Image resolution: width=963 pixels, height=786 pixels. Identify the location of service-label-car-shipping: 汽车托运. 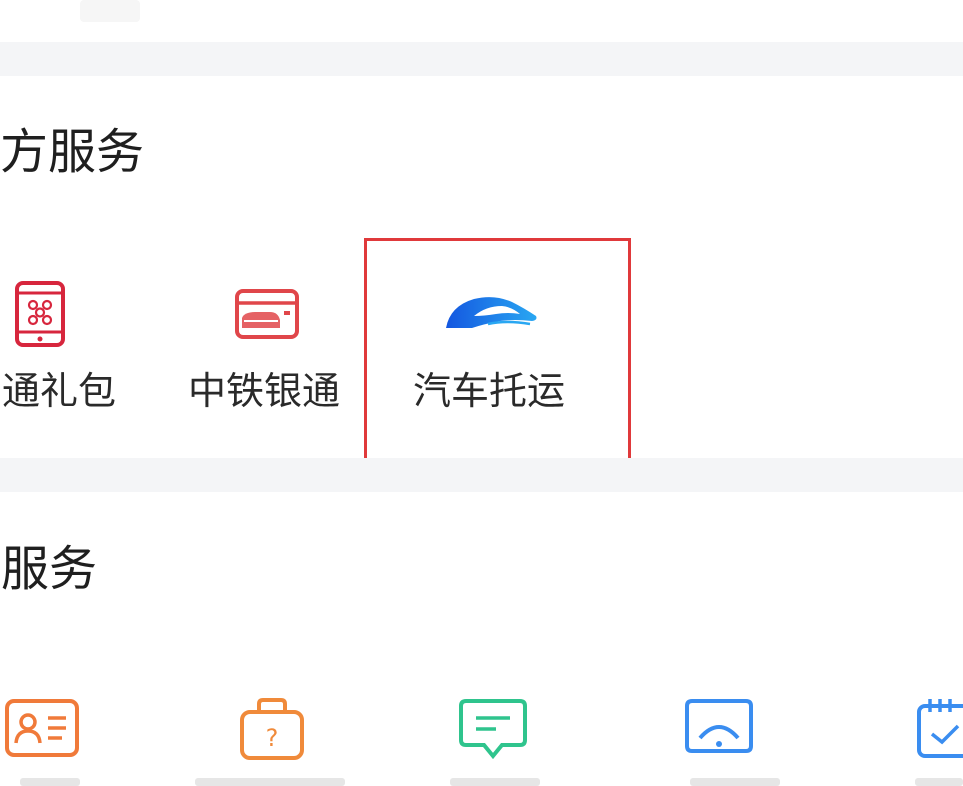
(489, 391).